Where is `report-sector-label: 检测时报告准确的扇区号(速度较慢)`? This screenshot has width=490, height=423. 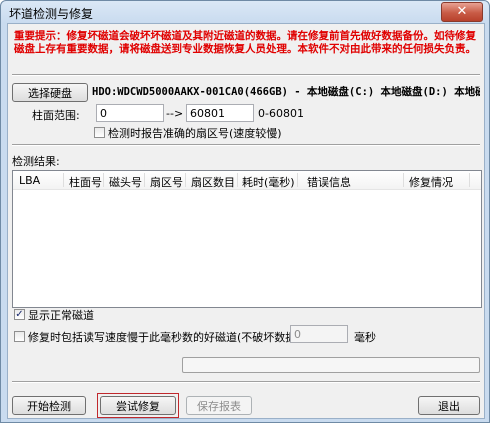
report-sector-label: 检测时报告准确的扇区号(速度较慢) is located at coordinates (195, 133).